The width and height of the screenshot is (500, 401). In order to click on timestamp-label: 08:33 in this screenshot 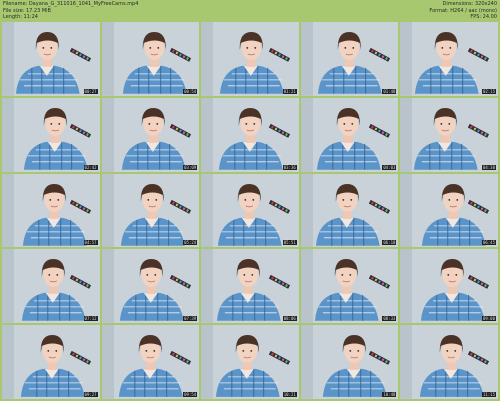, I will do `click(389, 319)`.